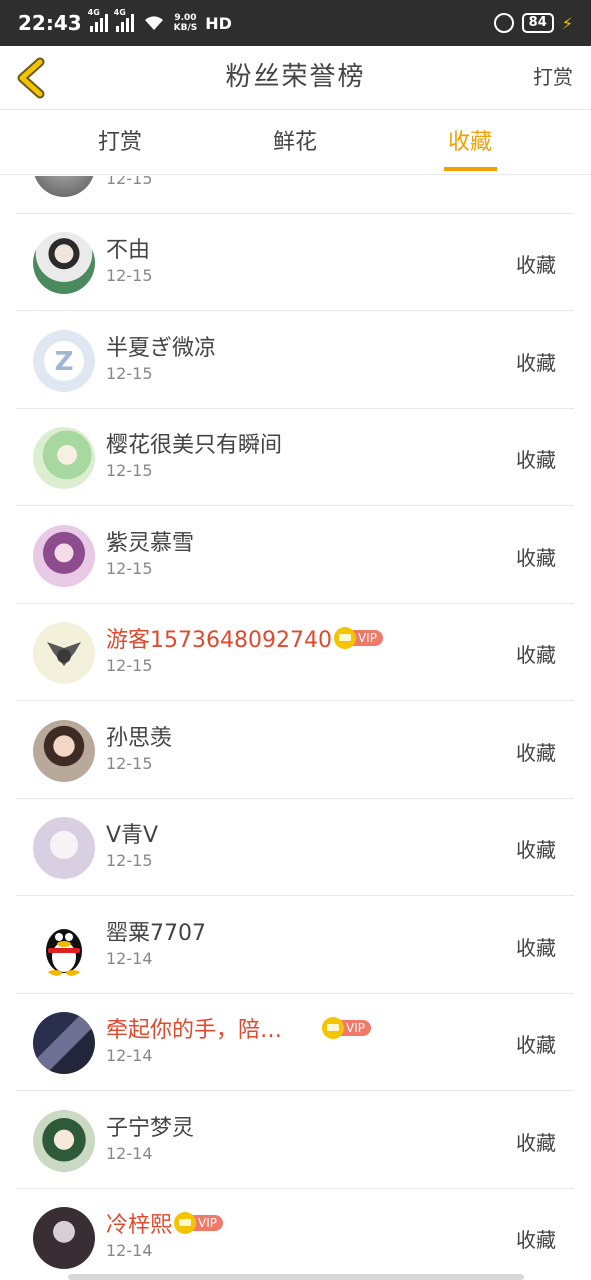  What do you see at coordinates (150, 543) in the screenshot?
I see `list-item-name: 紫灵慕雪` at bounding box center [150, 543].